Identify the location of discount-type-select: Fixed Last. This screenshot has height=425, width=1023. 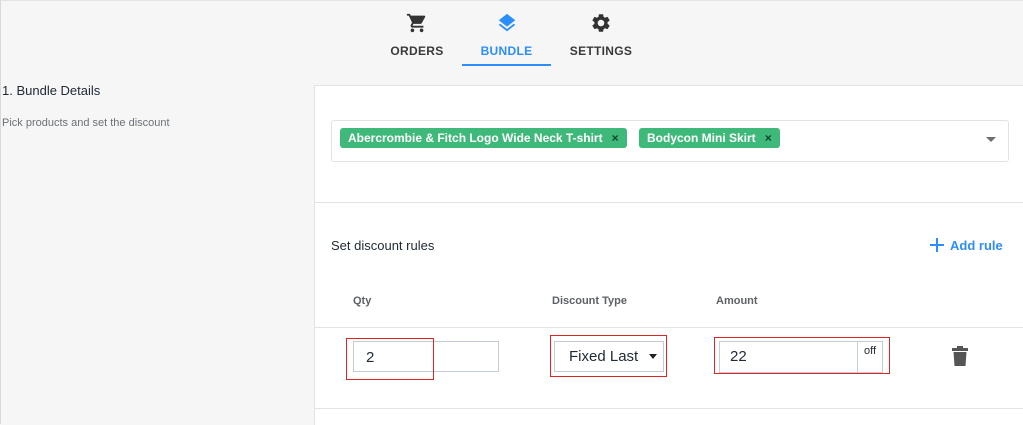
(609, 356).